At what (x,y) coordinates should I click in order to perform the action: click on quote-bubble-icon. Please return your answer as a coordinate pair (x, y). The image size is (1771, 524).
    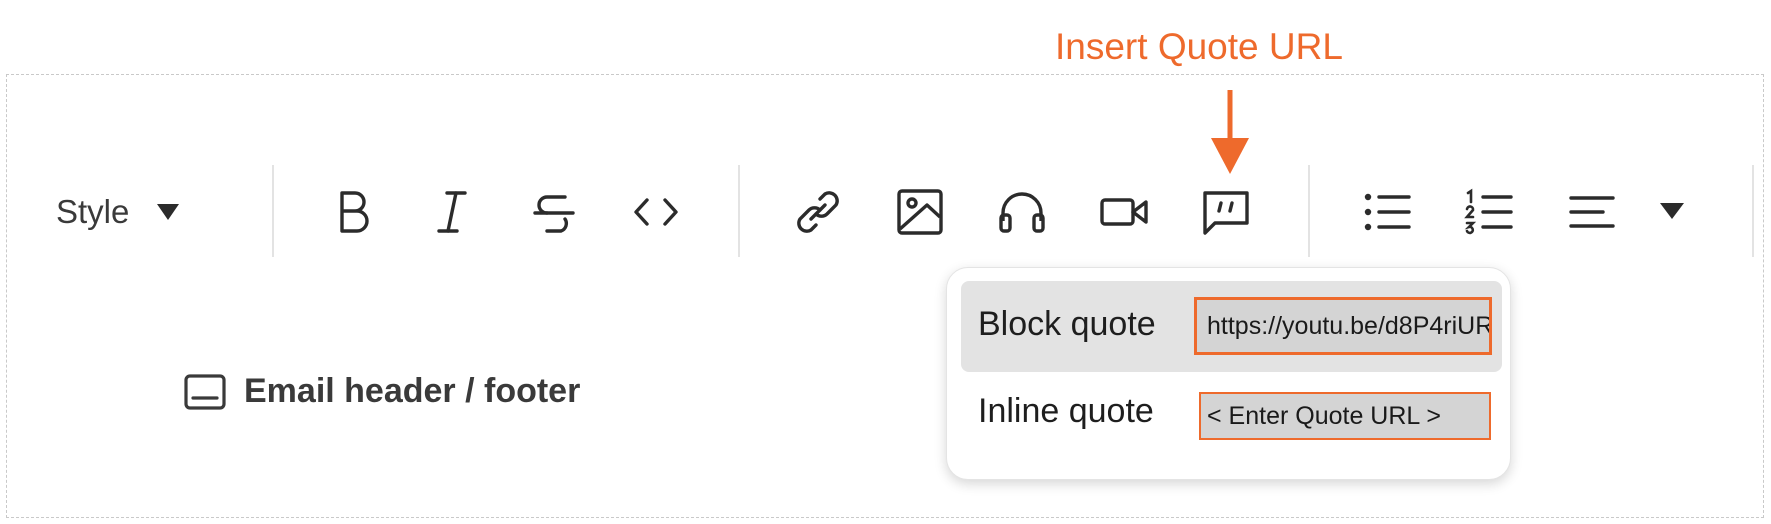
    Looking at the image, I should click on (1226, 213).